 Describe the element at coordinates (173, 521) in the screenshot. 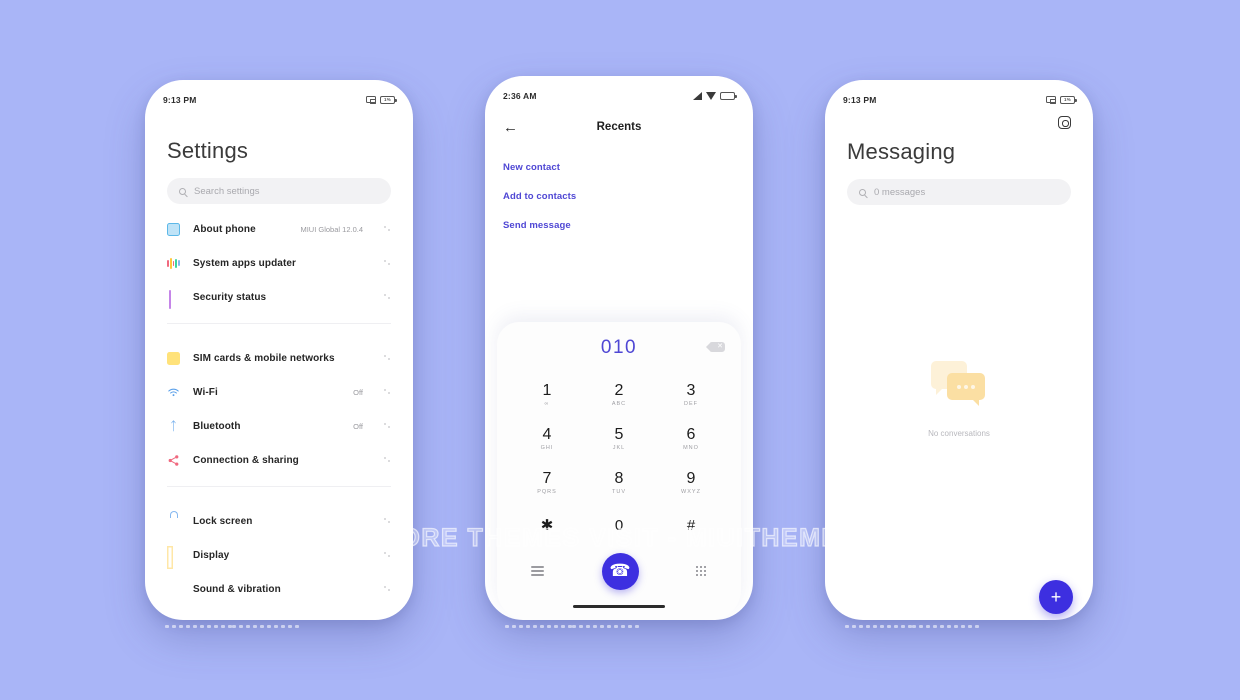

I see `lock-screen-icon` at that location.